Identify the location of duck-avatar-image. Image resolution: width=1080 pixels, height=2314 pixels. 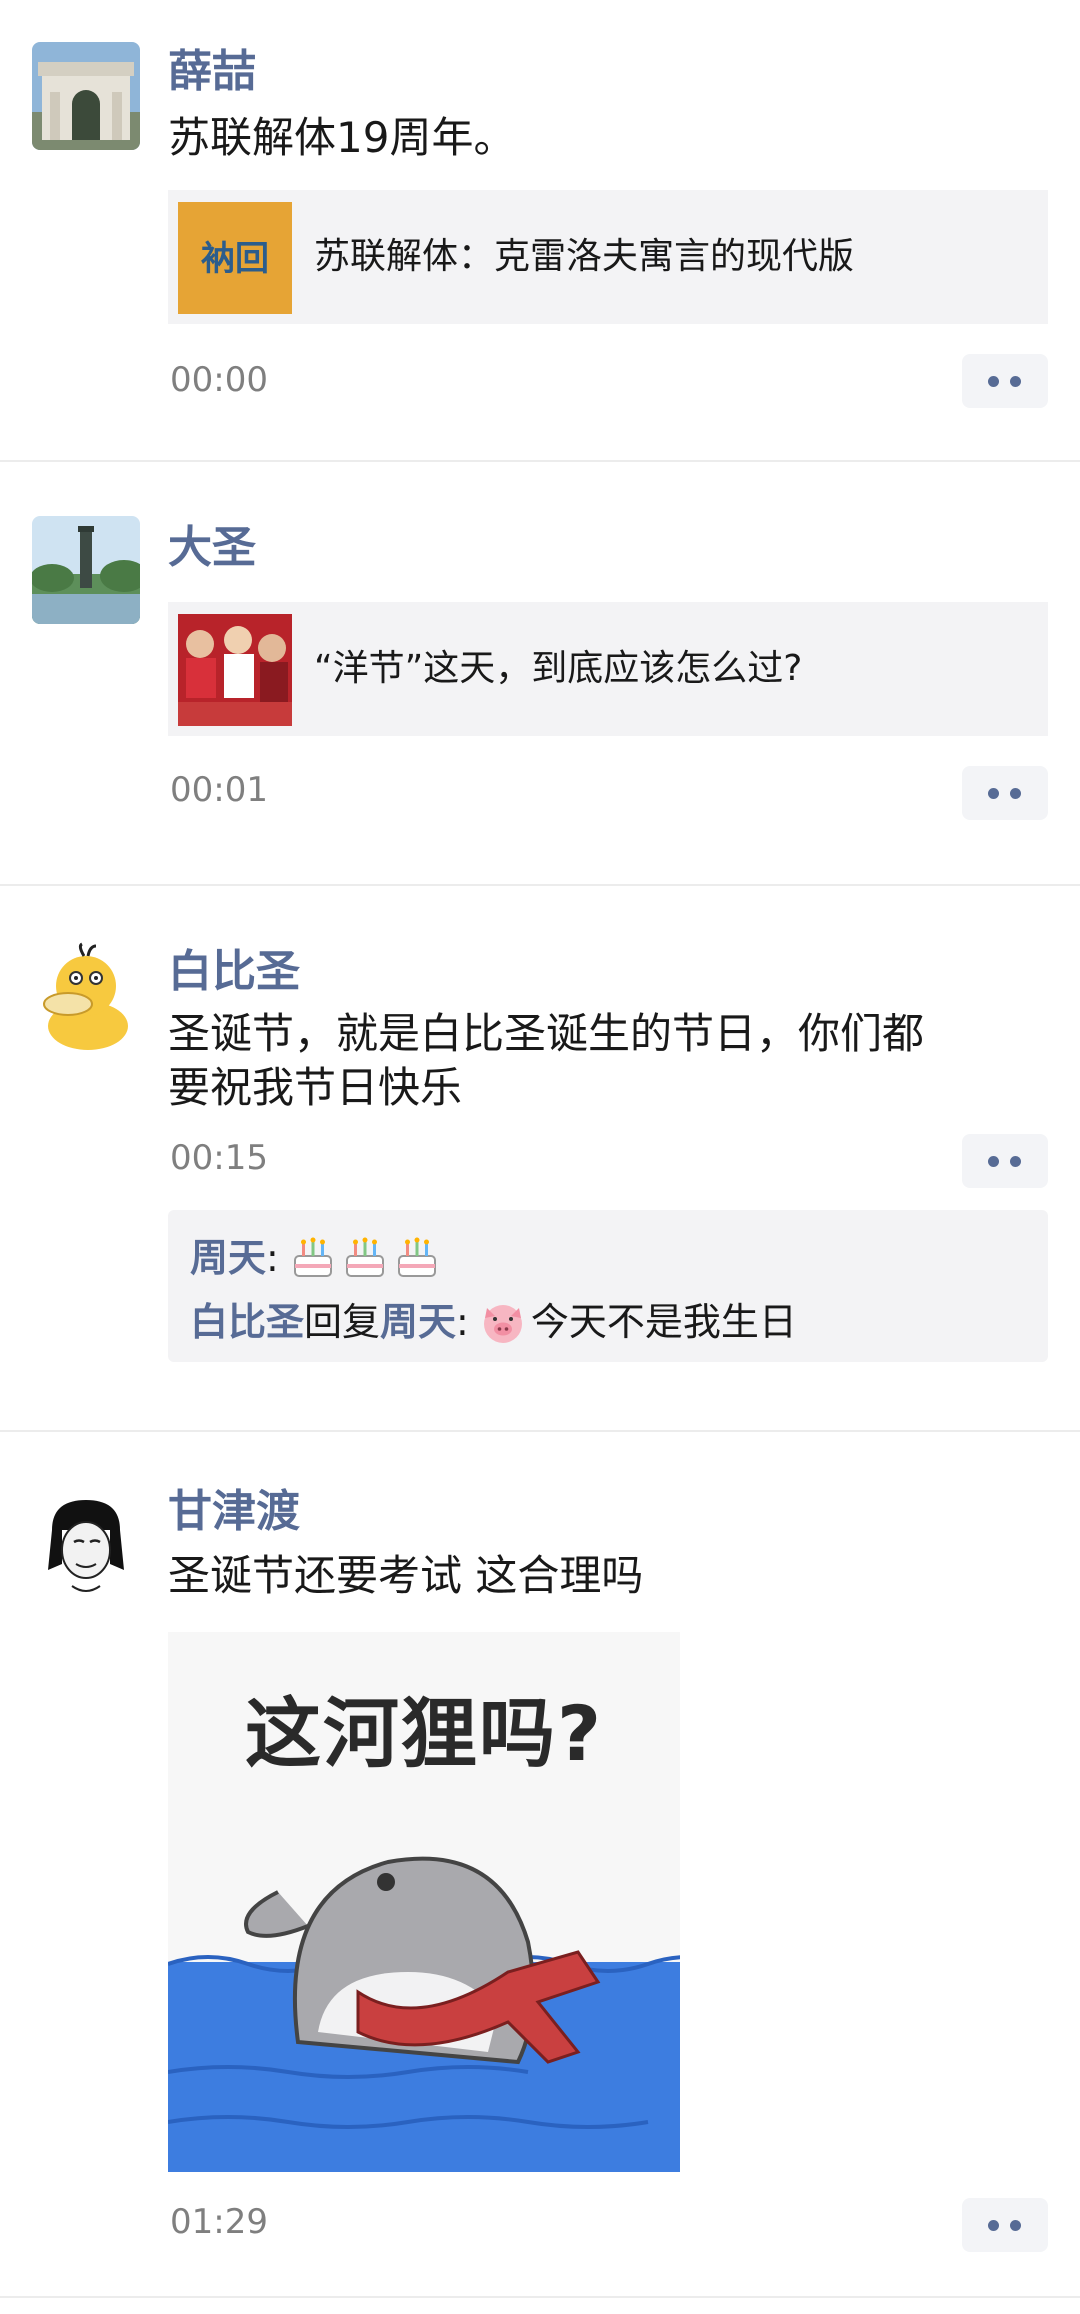
(86, 996).